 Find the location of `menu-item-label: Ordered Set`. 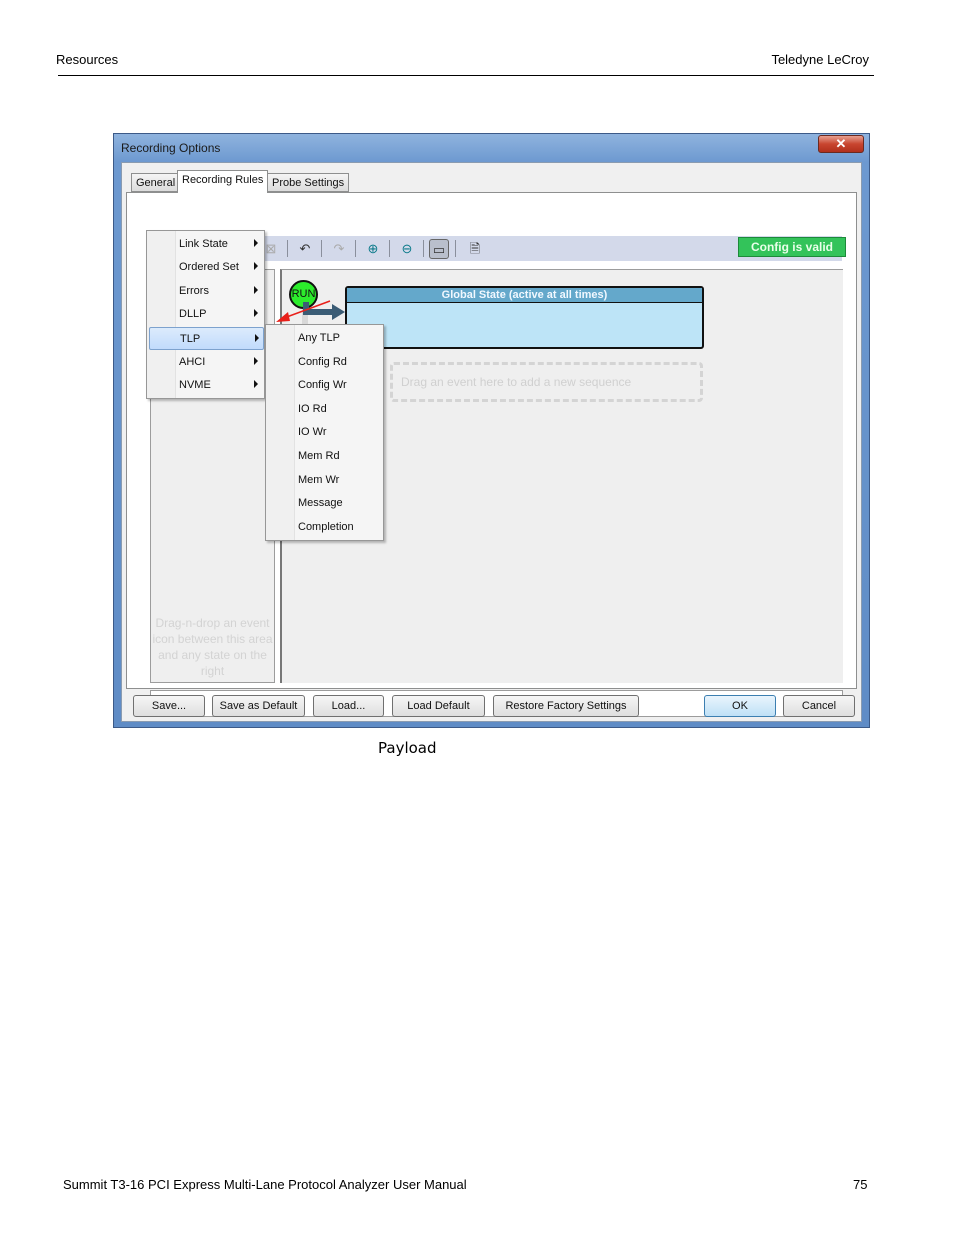

menu-item-label: Ordered Set is located at coordinates (209, 267).